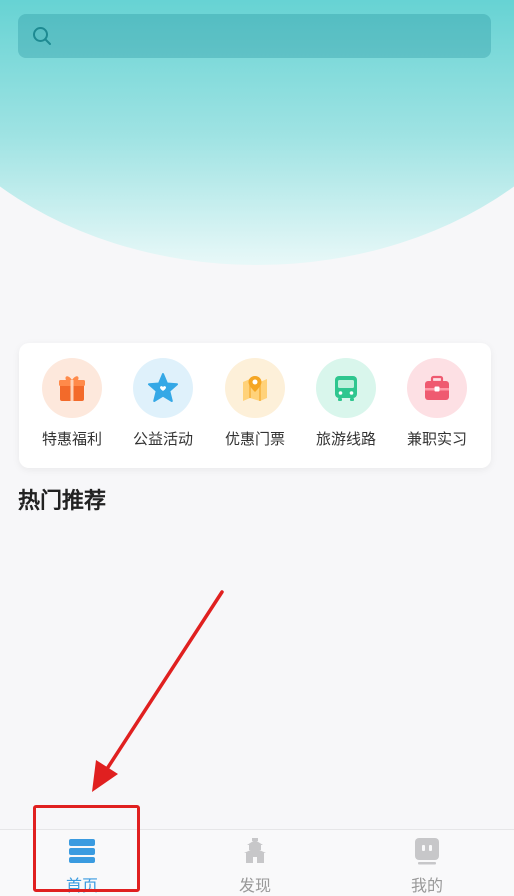  I want to click on search-bar, so click(254, 36).